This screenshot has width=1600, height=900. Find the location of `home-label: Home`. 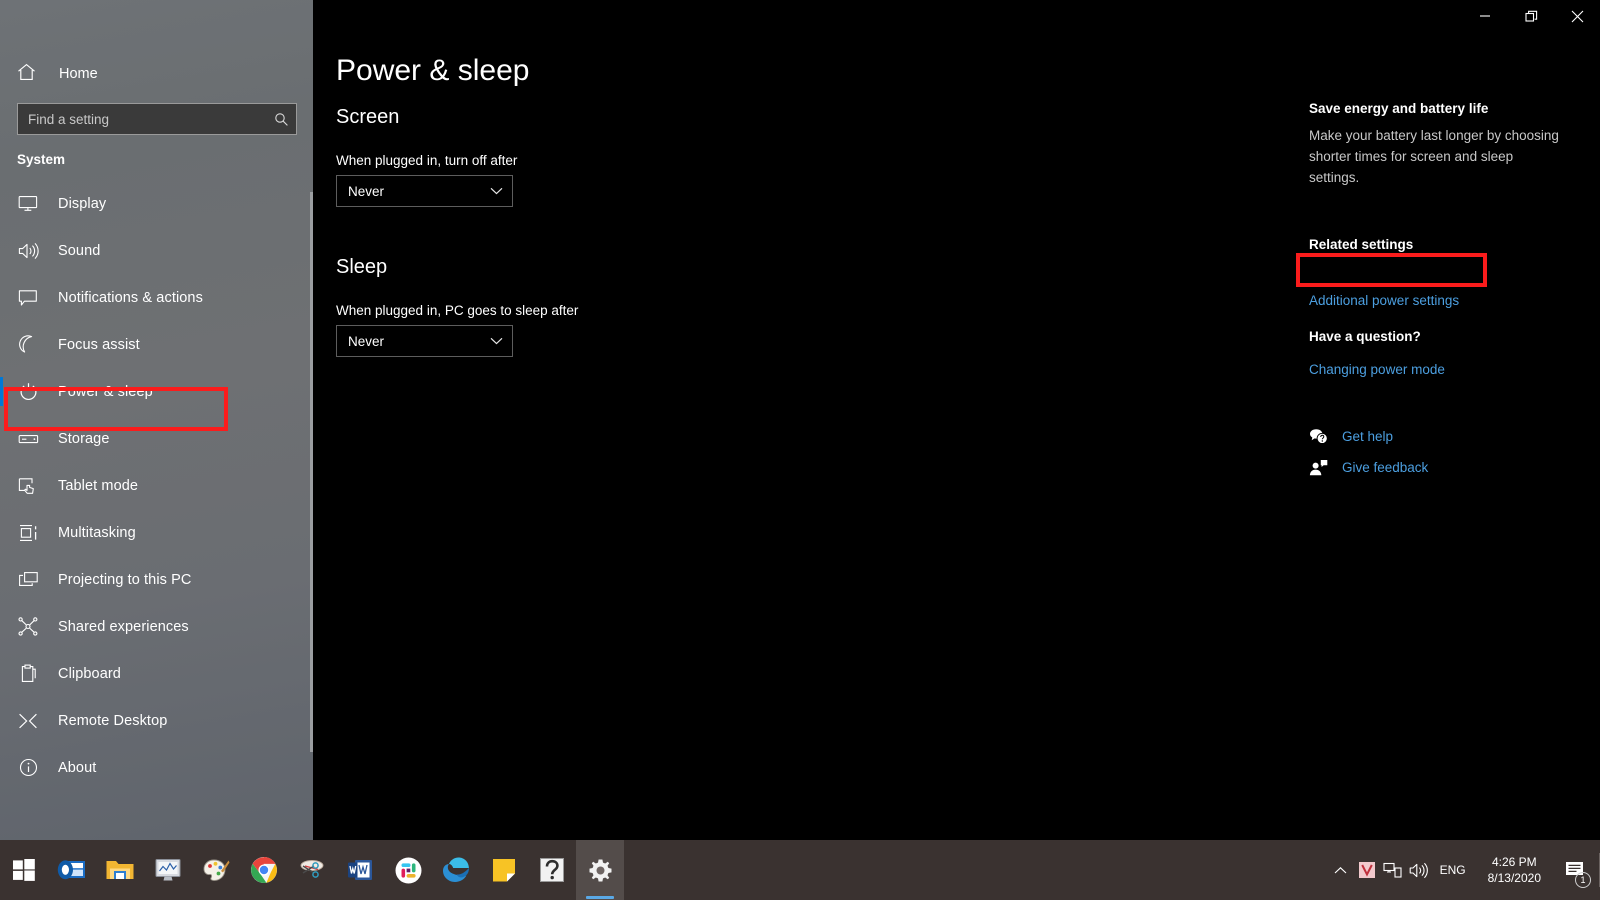

home-label: Home is located at coordinates (78, 74).